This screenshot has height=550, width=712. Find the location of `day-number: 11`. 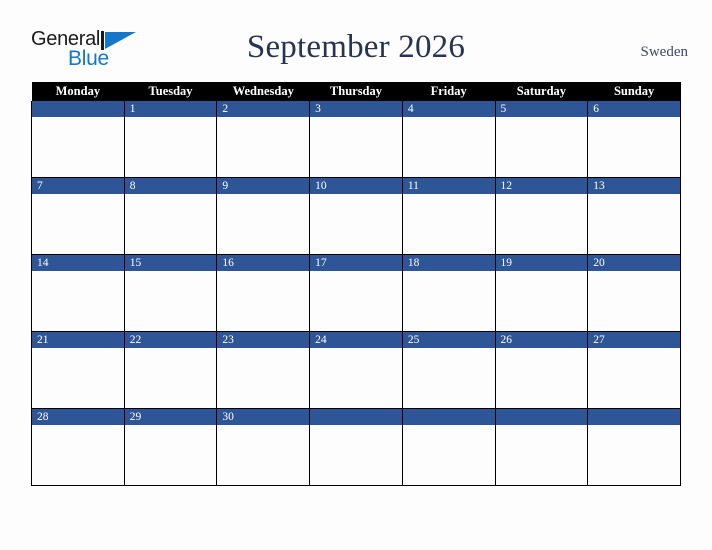

day-number: 11 is located at coordinates (448, 186).